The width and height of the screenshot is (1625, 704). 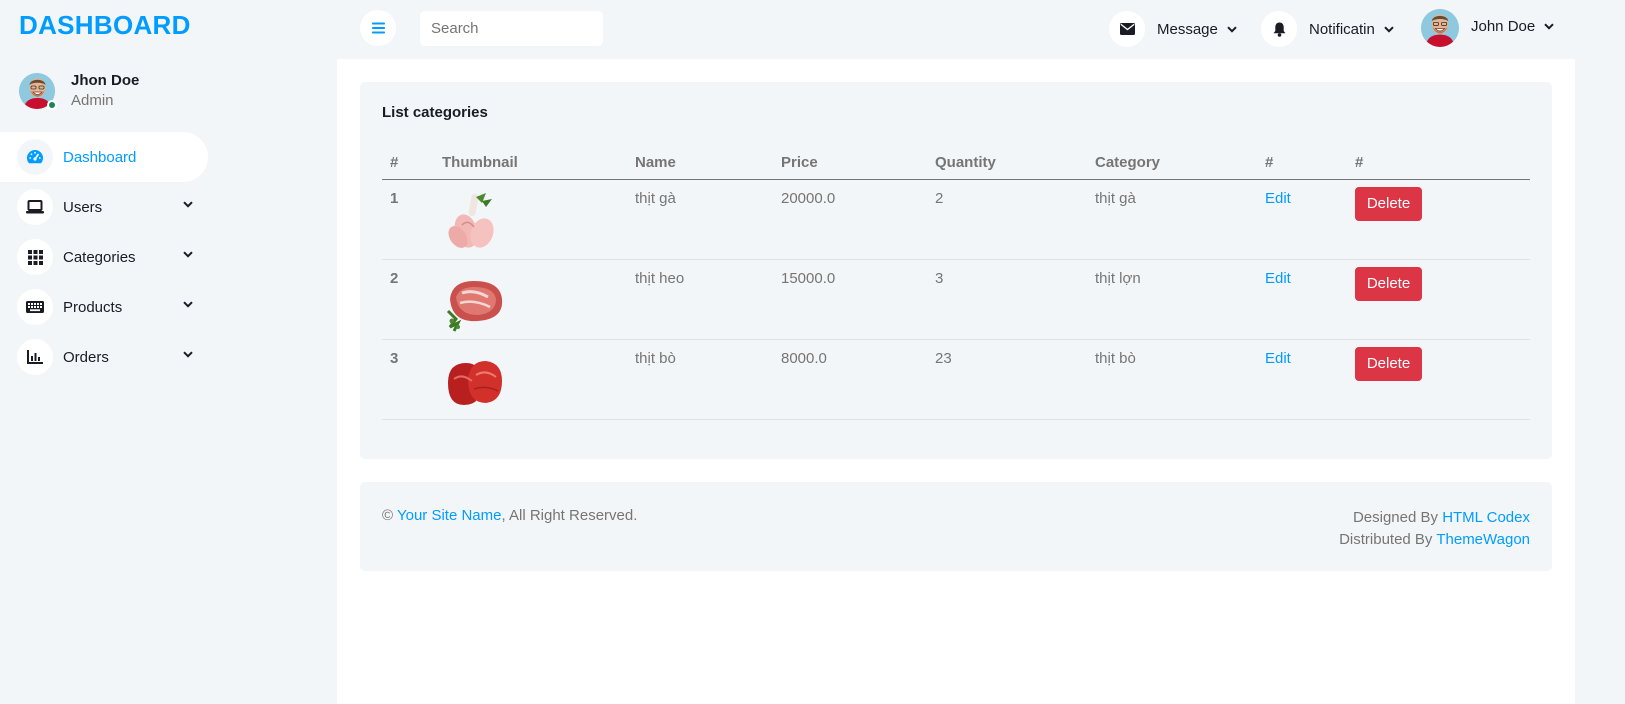 I want to click on topbar: Message Notificatin, so click(x=981, y=29).